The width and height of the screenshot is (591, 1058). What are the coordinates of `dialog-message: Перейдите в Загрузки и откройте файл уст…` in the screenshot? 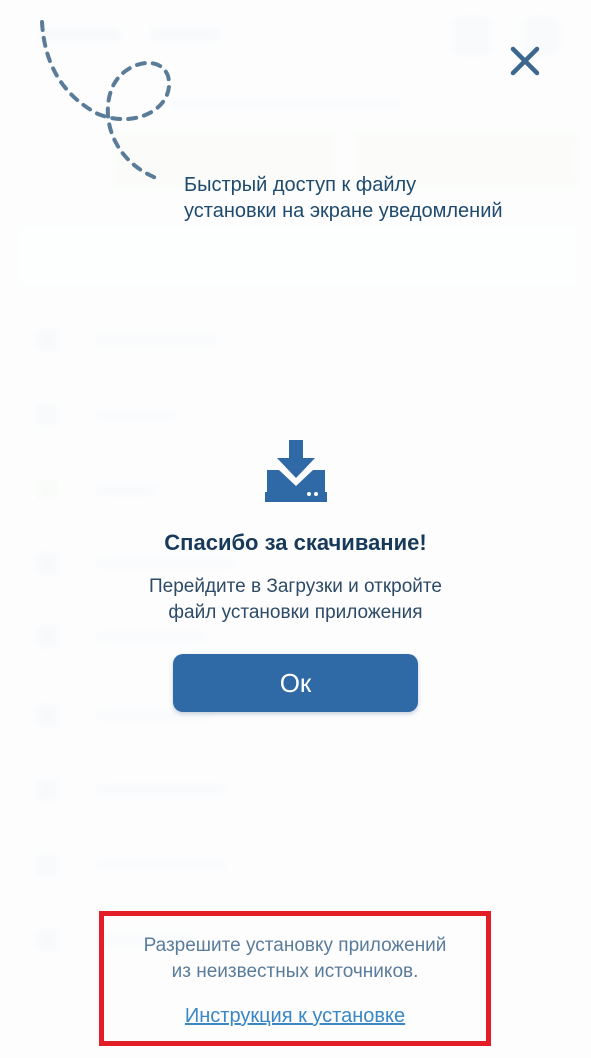 It's located at (295, 600).